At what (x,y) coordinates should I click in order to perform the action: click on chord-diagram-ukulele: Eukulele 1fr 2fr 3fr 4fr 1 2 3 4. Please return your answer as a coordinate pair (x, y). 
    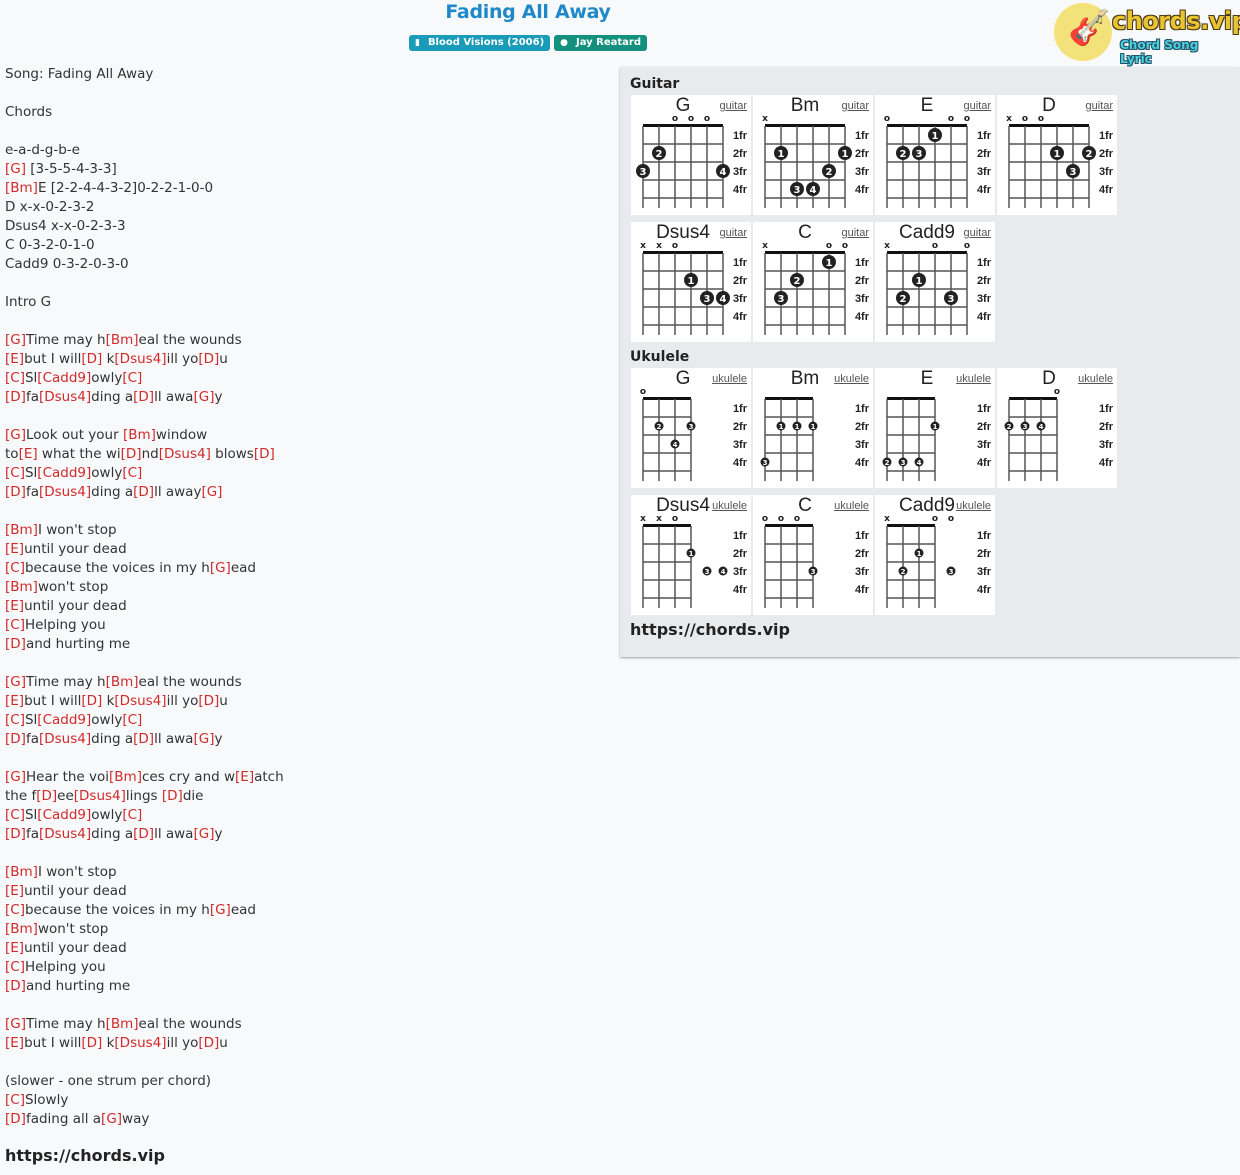
    Looking at the image, I should click on (935, 428).